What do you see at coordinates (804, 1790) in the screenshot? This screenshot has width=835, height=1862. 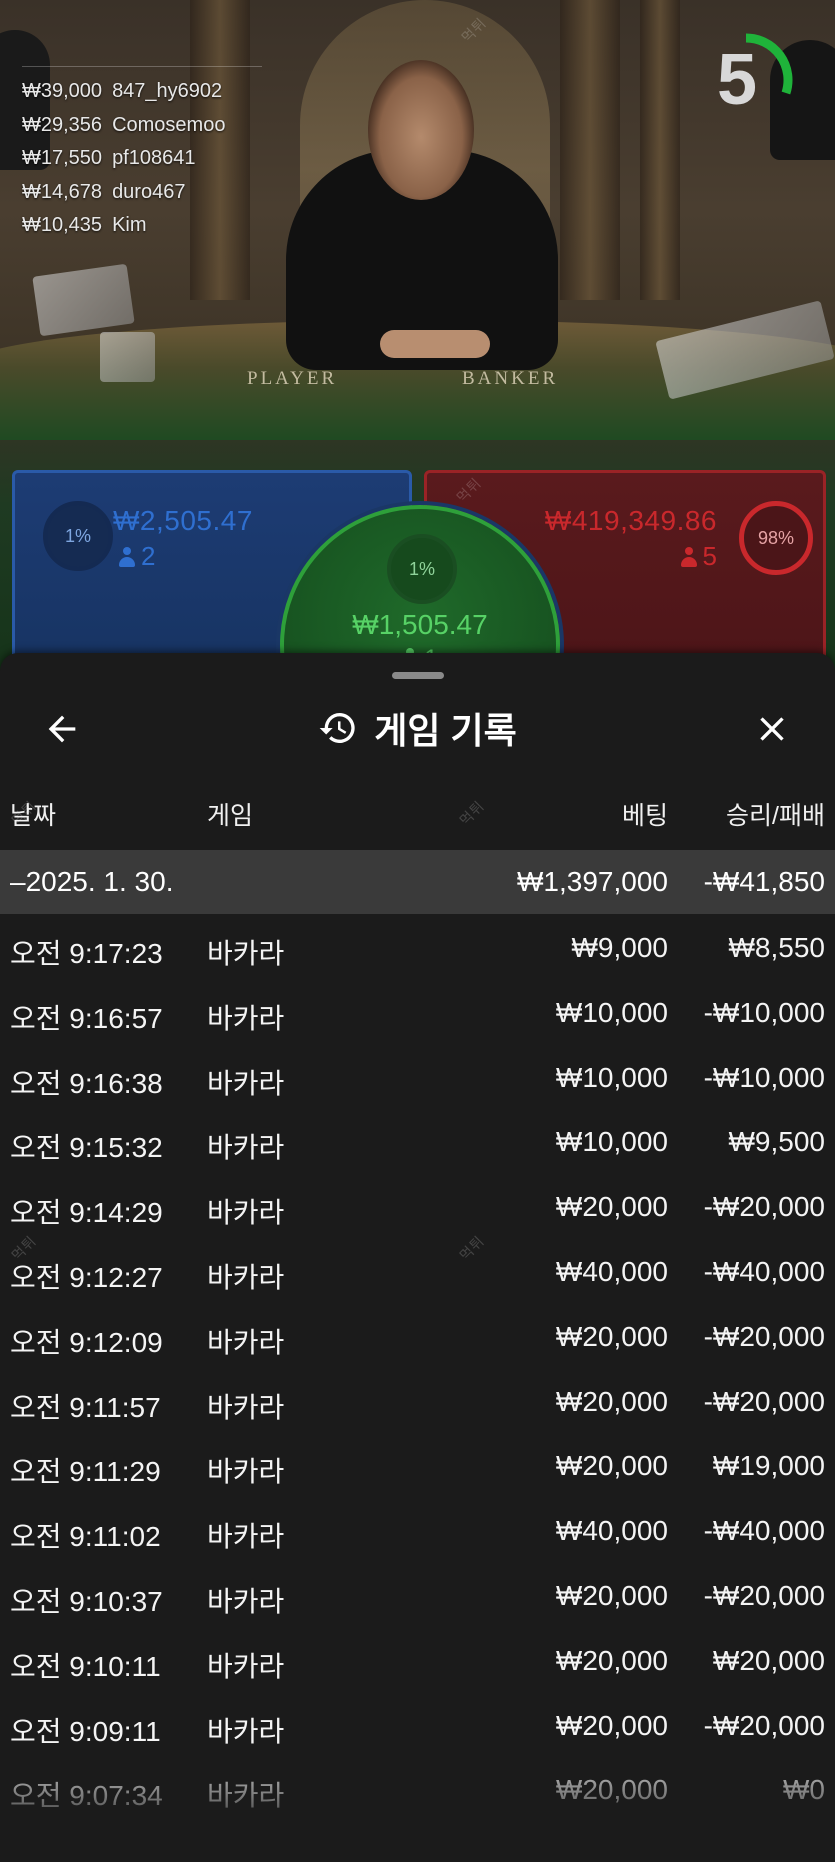 I see `row-result: ₩0` at bounding box center [804, 1790].